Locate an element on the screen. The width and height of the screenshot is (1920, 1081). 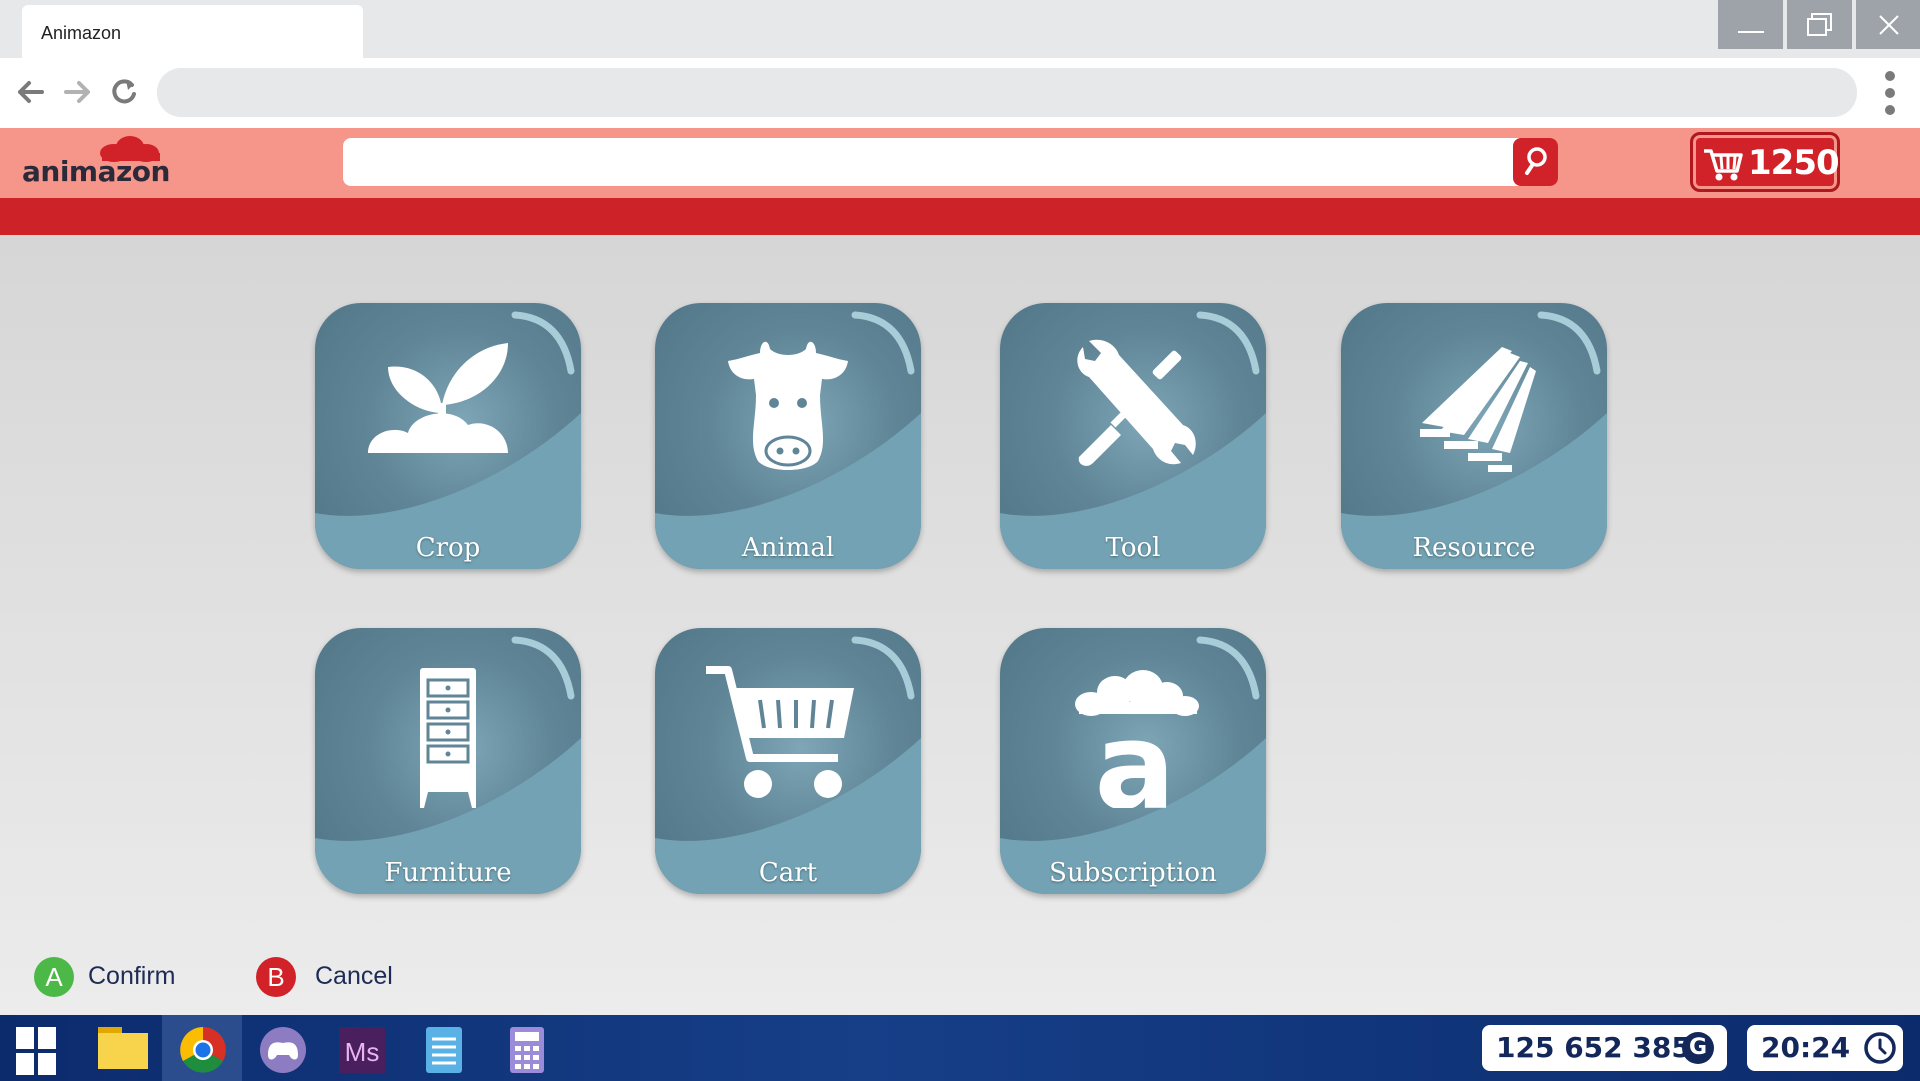
category-tile-subscription: a Subscription is located at coordinates (1133, 761).